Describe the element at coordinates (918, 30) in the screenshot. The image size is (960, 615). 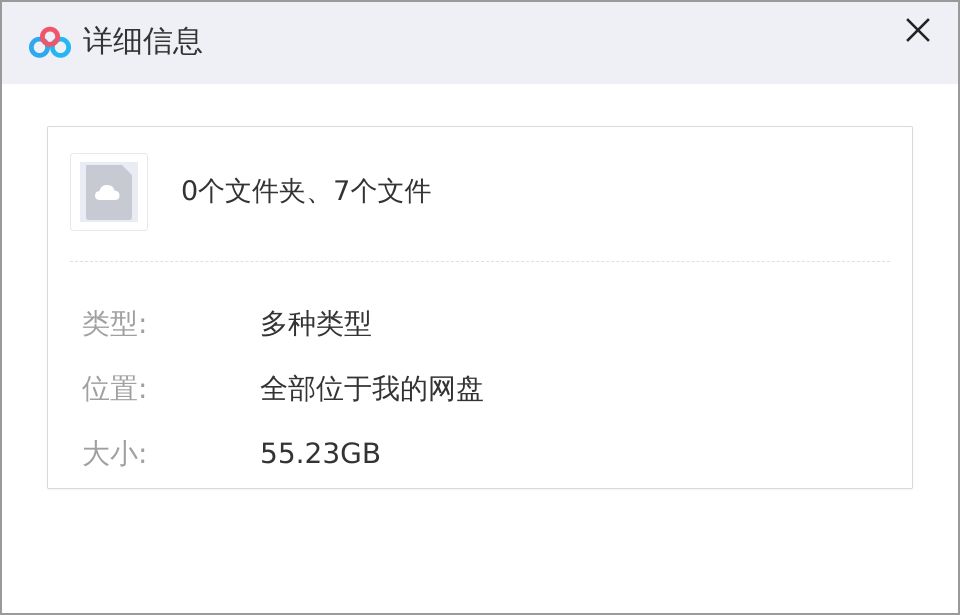
I see `close-icon` at that location.